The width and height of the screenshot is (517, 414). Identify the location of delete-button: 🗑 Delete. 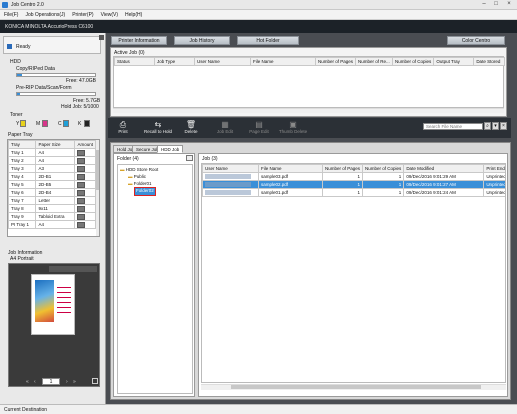
(191, 128).